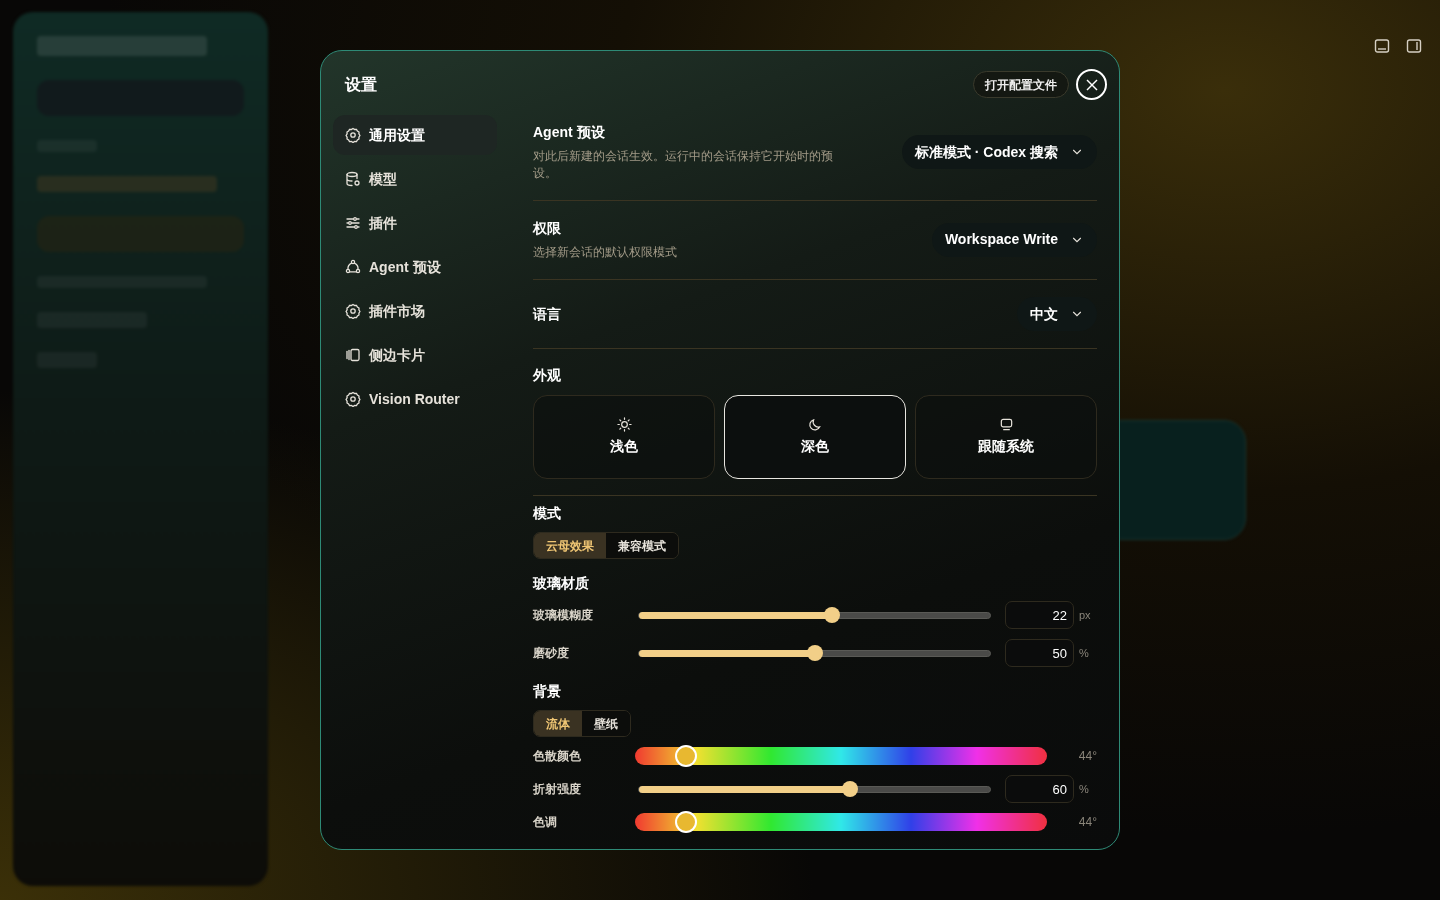 This screenshot has width=1440, height=900. Describe the element at coordinates (561, 583) in the screenshot. I see `section-title: 玻璃材质` at that location.